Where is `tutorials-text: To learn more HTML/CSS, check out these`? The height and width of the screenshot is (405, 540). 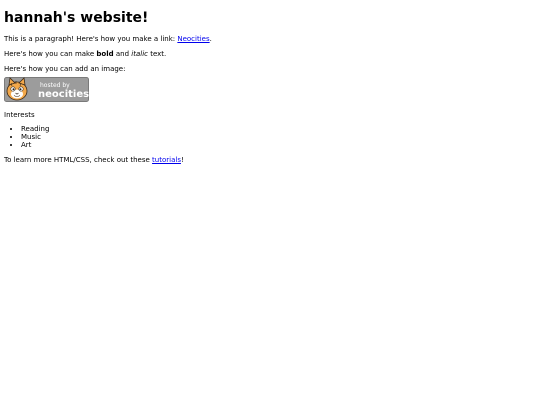
tutorials-text: To learn more HTML/CSS, check out these is located at coordinates (78, 160).